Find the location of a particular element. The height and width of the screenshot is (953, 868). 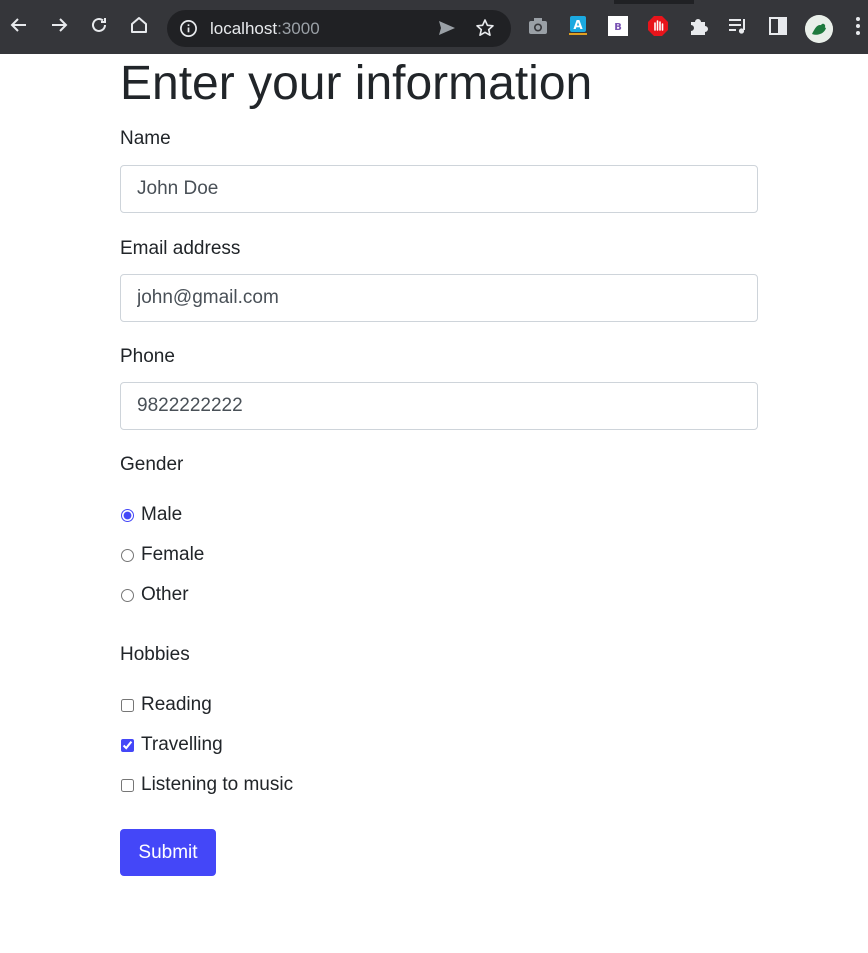

tab-strip is located at coordinates (434, 2).